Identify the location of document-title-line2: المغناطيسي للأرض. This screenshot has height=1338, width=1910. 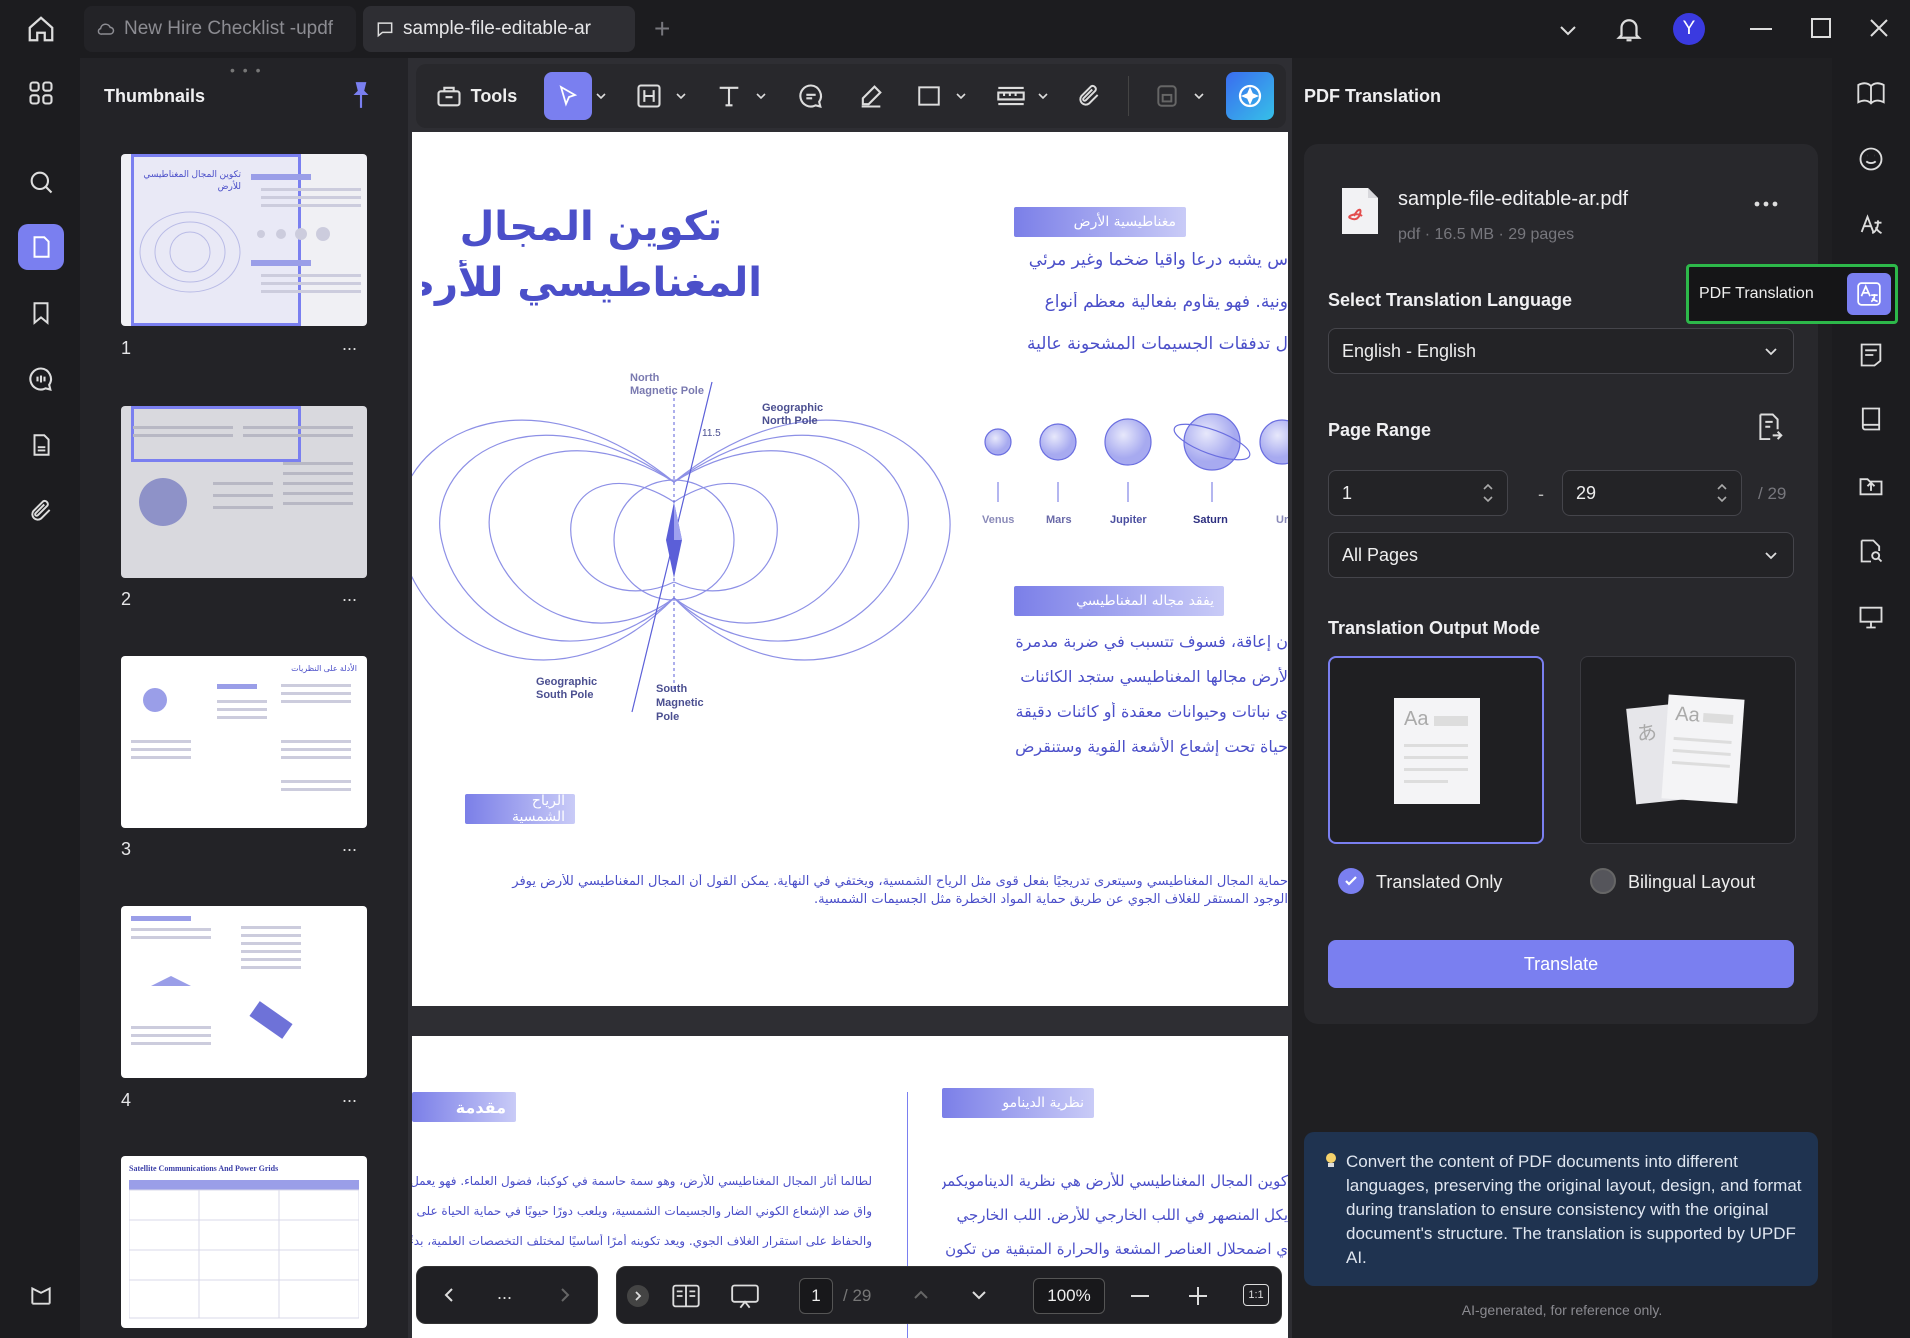
(592, 283).